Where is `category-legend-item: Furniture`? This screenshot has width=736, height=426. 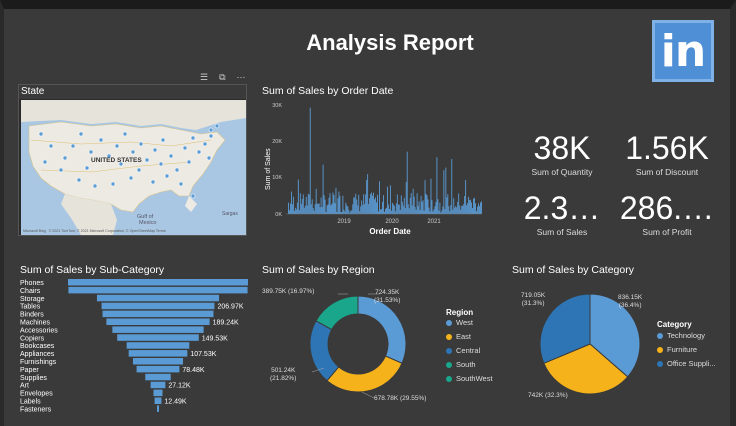
category-legend-item: Furniture is located at coordinates (677, 349).